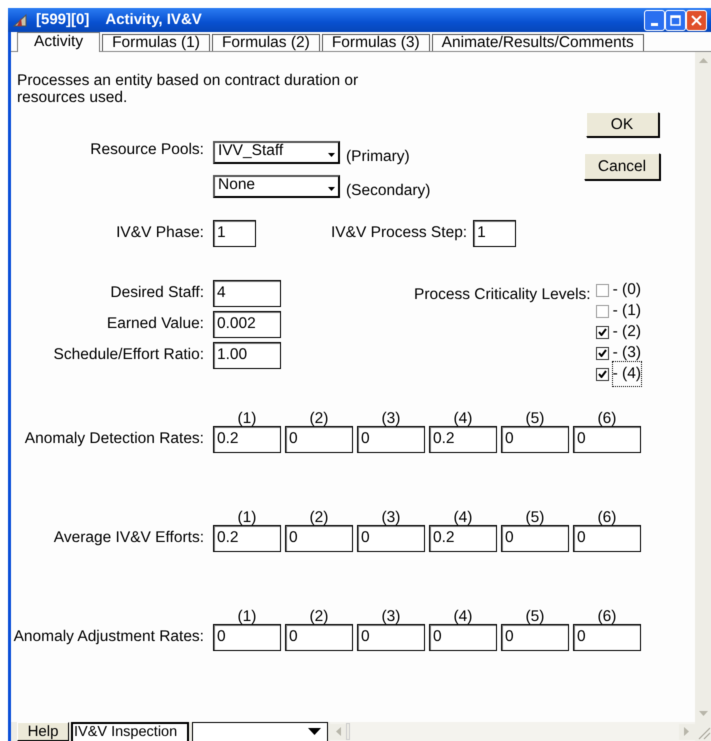 The width and height of the screenshot is (711, 741). I want to click on input-field: 0.002, so click(247, 324).